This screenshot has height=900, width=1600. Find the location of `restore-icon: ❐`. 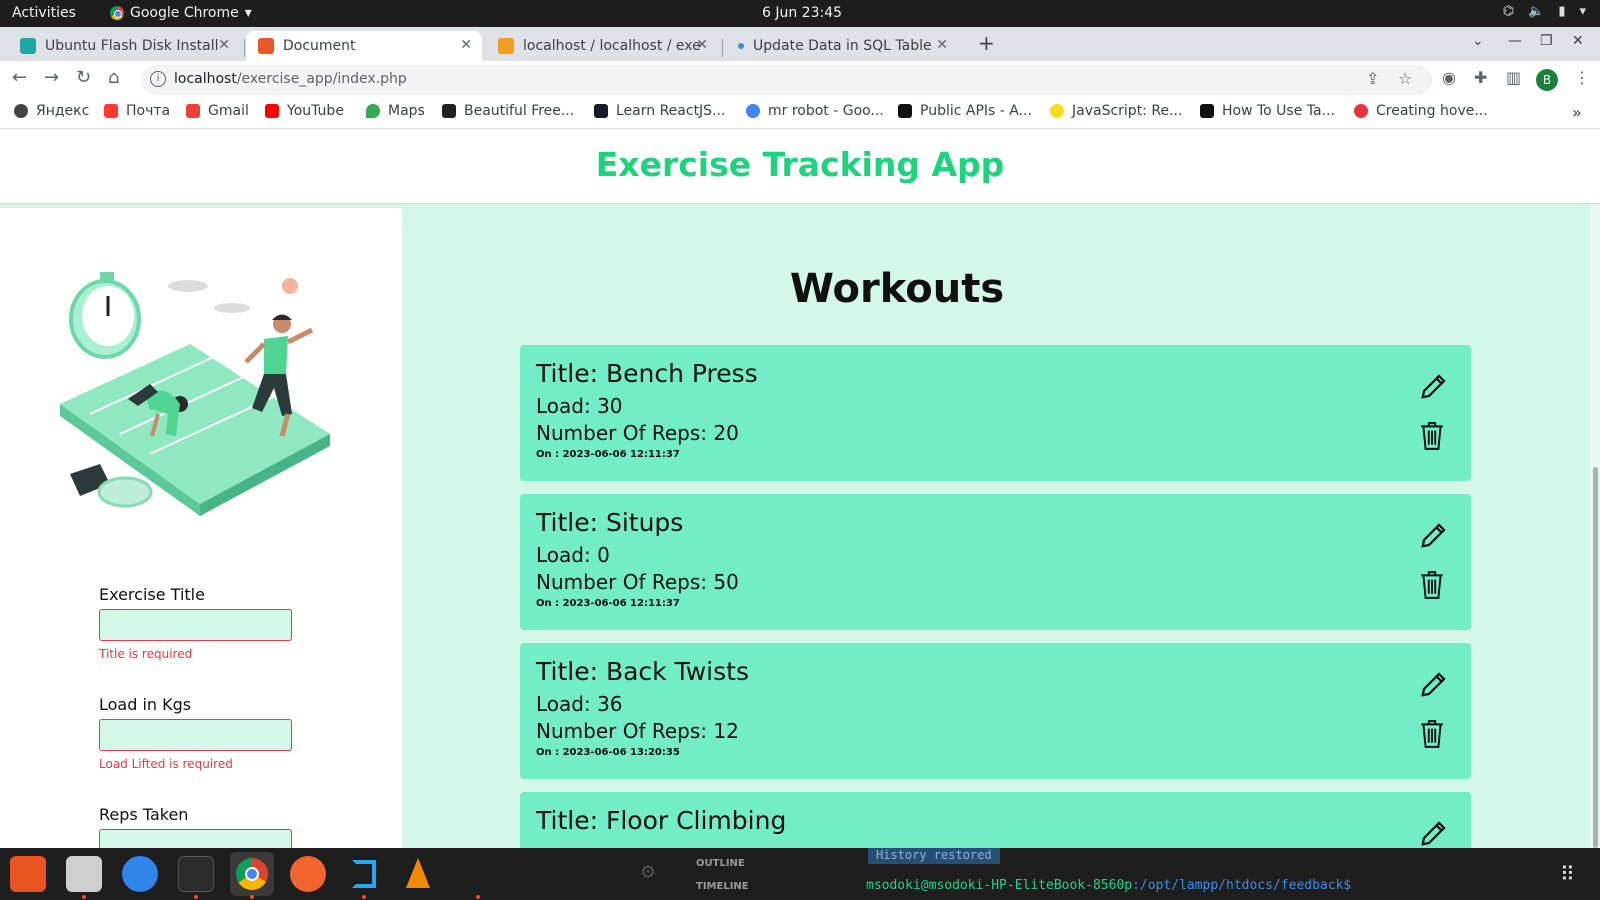

restore-icon: ❐ is located at coordinates (1546, 41).